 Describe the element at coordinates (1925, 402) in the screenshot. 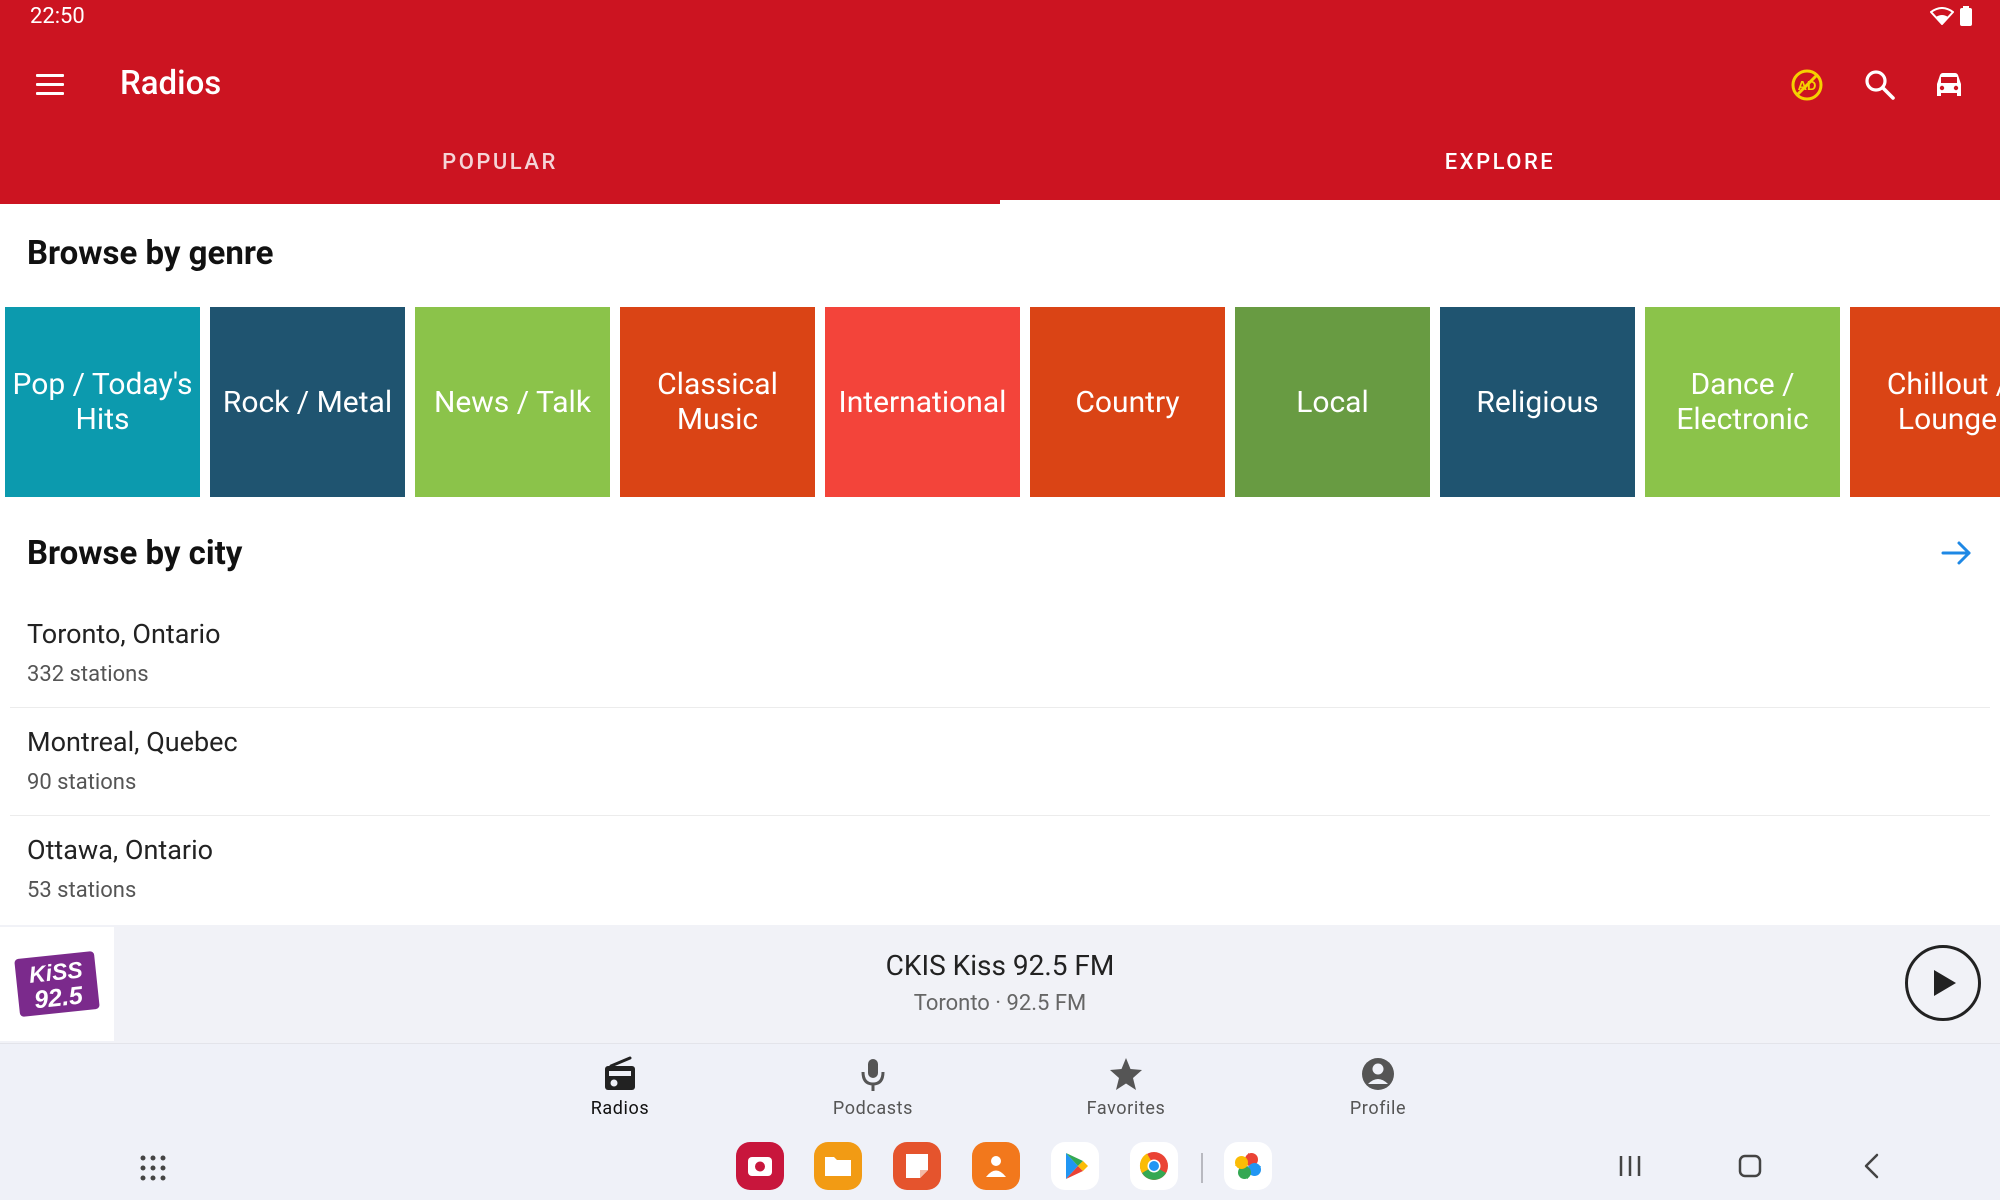

I see `genre-tile-chillout: Chillout / Lounge` at that location.